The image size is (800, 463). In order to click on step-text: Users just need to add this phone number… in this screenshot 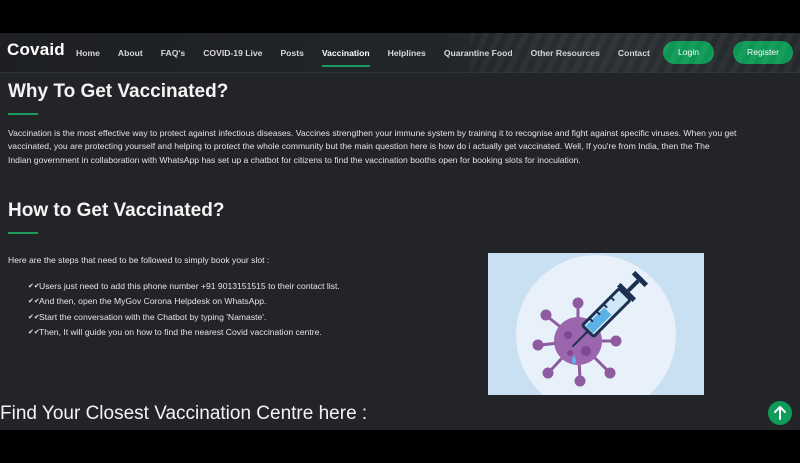, I will do `click(189, 286)`.